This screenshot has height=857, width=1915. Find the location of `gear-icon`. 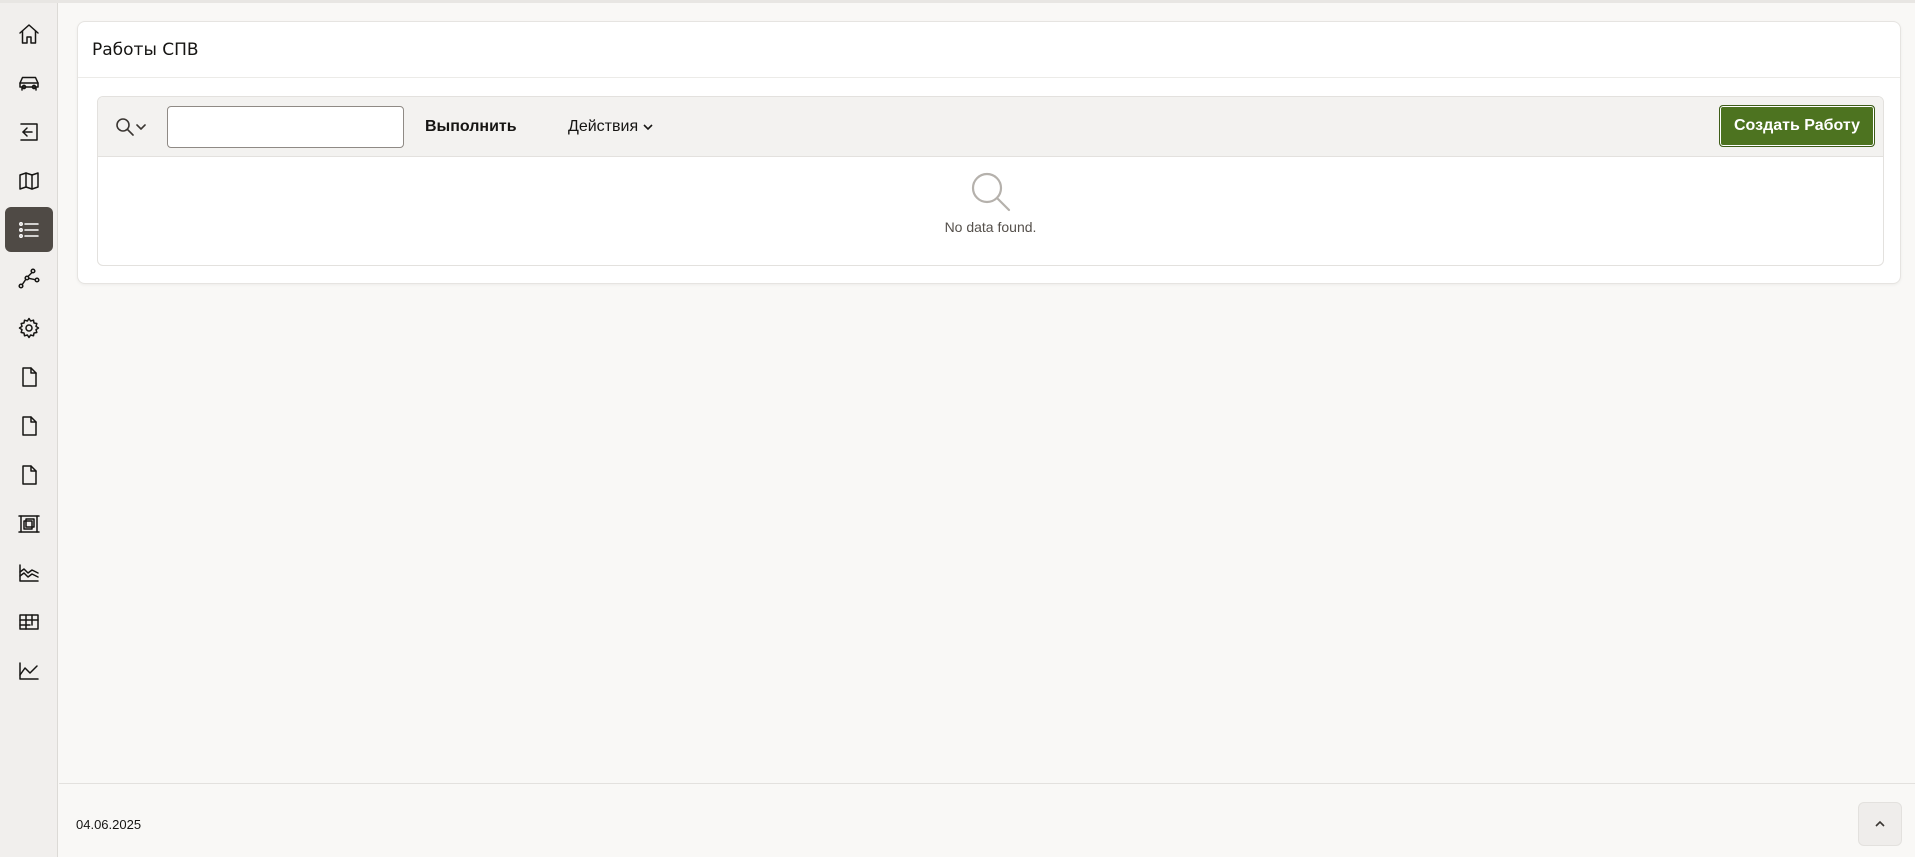

gear-icon is located at coordinates (29, 327).